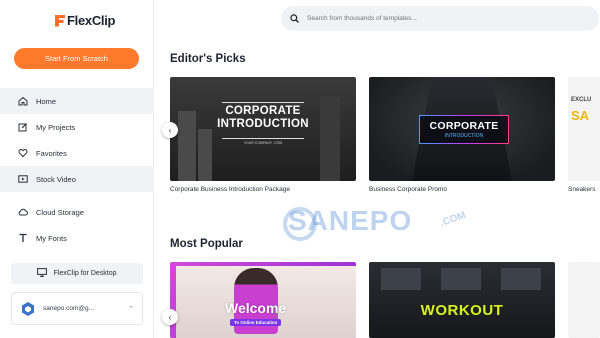  I want to click on template-thumbnail: WORKOUT, so click(462, 300).